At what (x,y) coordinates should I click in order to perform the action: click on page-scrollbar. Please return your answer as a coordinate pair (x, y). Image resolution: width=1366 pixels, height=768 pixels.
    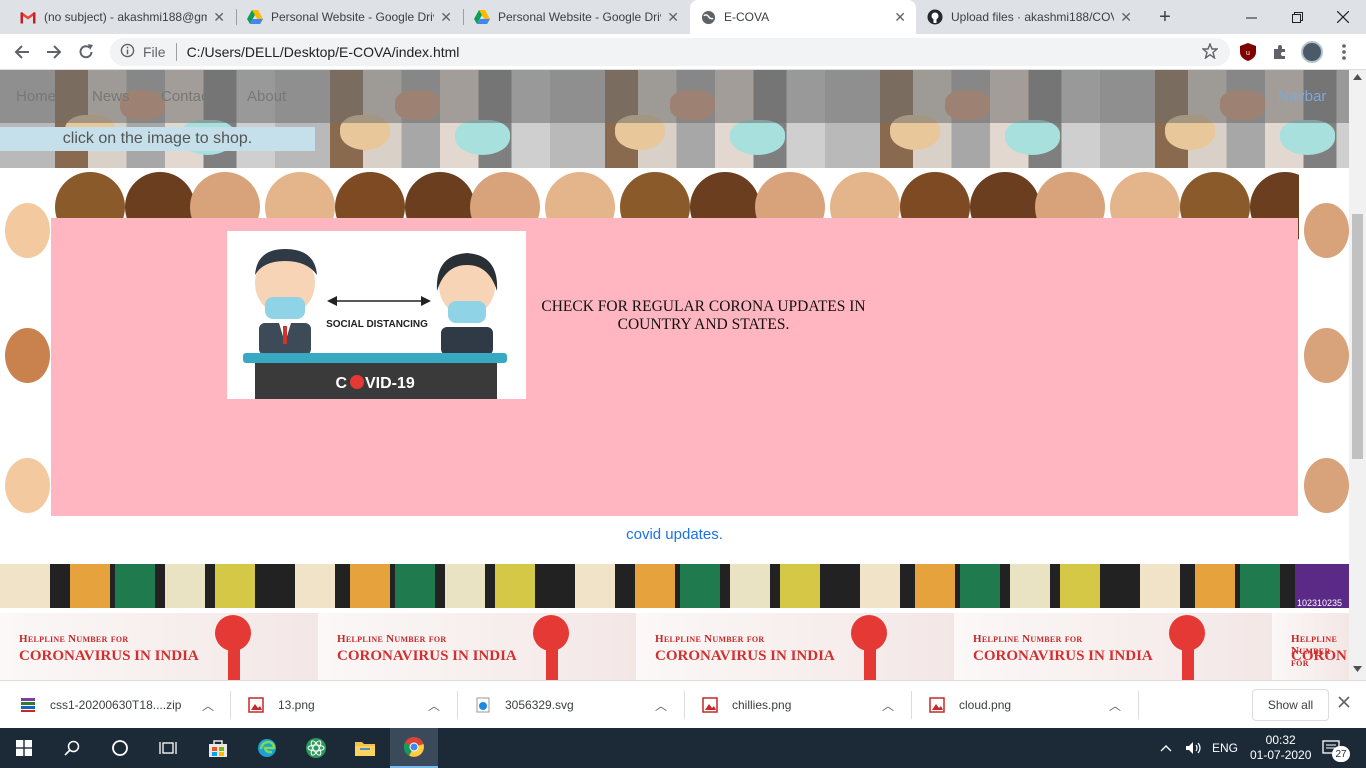
    Looking at the image, I should click on (1357, 375).